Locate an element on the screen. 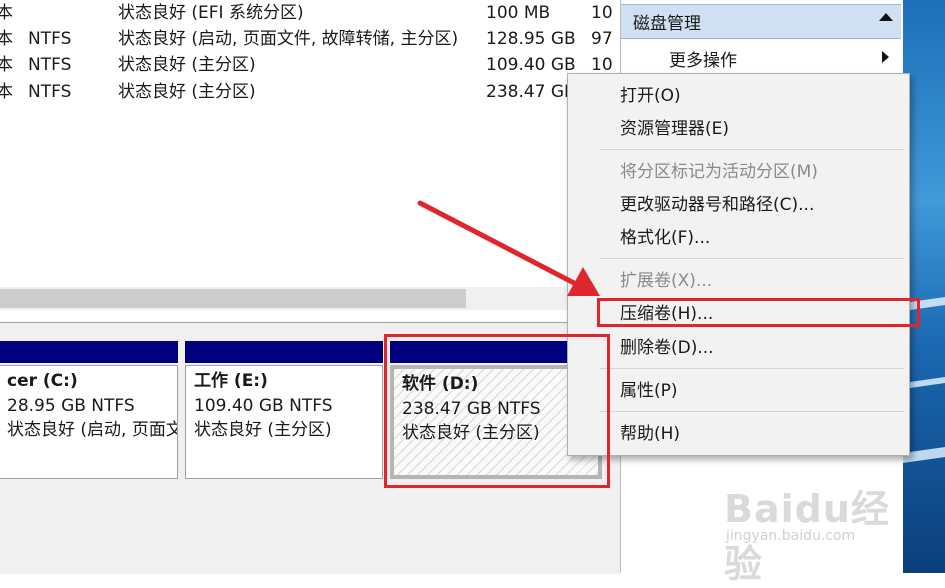 The height and width of the screenshot is (588, 945). watermark-site: jingyan.baidu.com is located at coordinates (791, 536).